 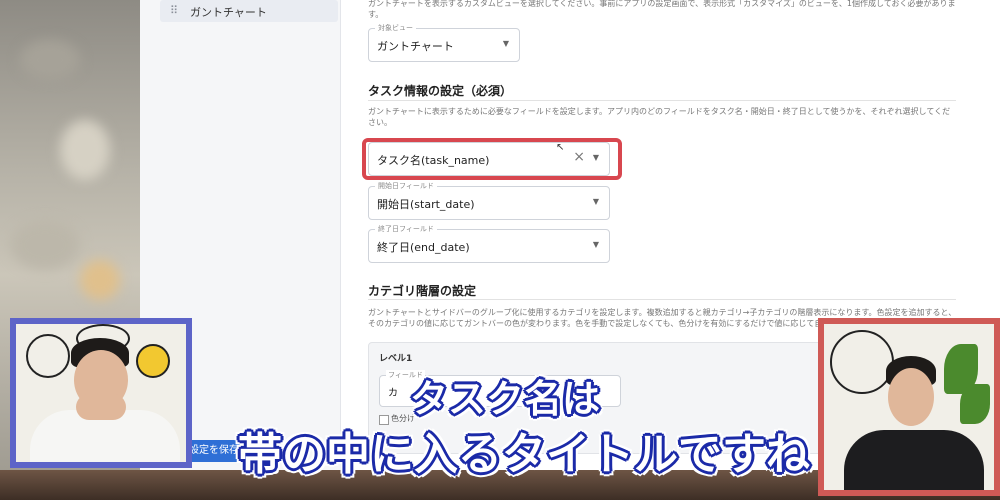 I want to click on select-value: カ, so click(x=393, y=393).